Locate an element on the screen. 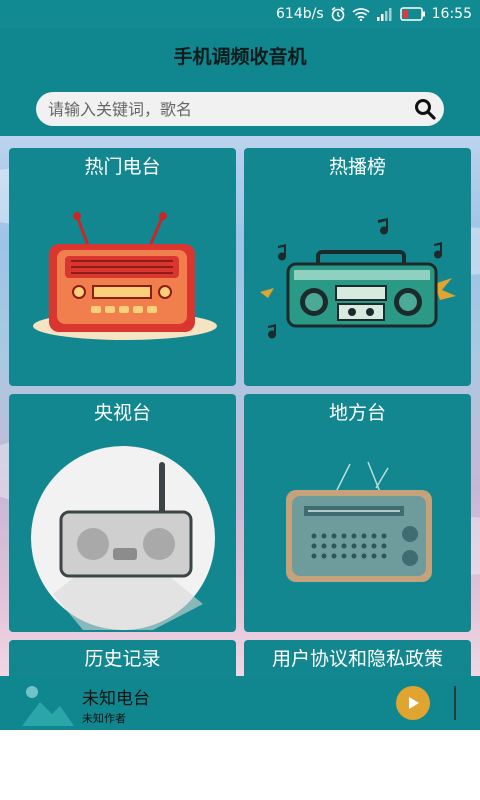 Image resolution: width=480 pixels, height=800 pixels. boombox-icon is located at coordinates (358, 278).